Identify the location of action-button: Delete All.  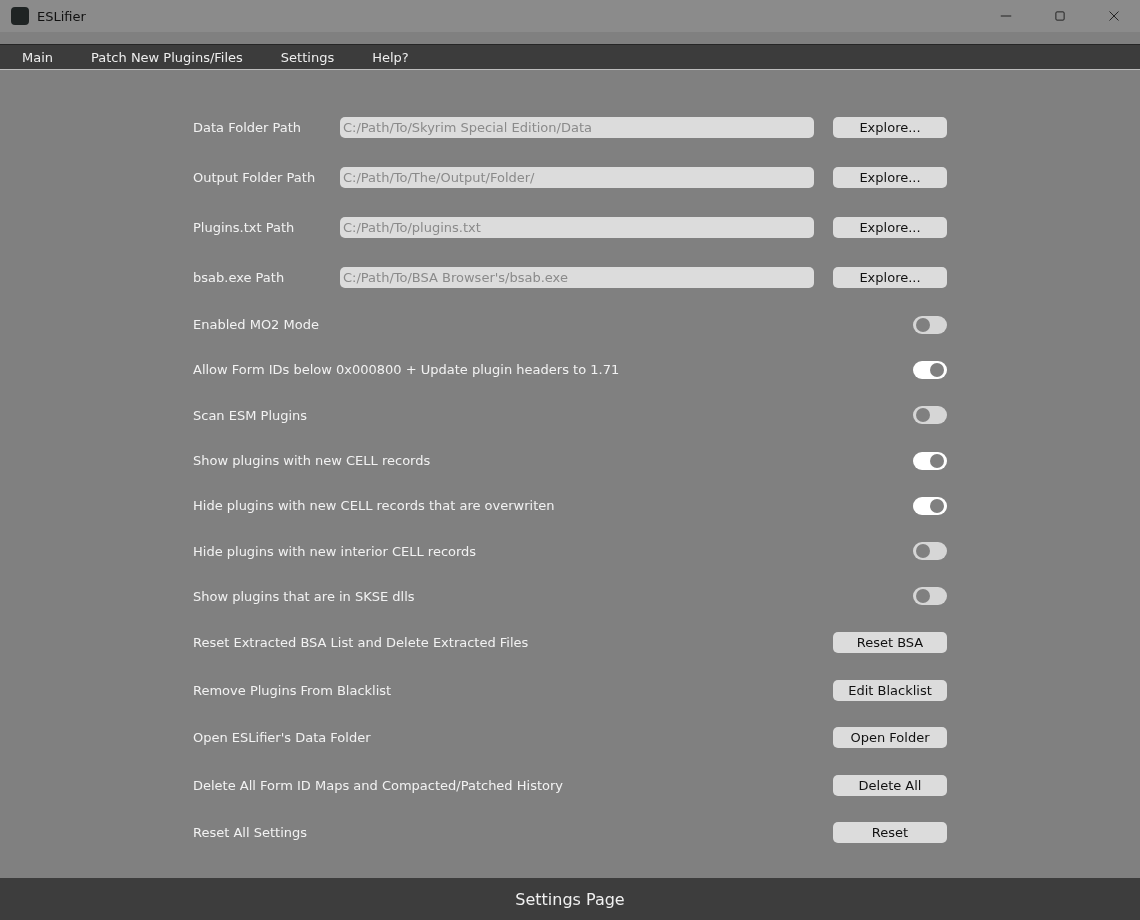
(890, 785).